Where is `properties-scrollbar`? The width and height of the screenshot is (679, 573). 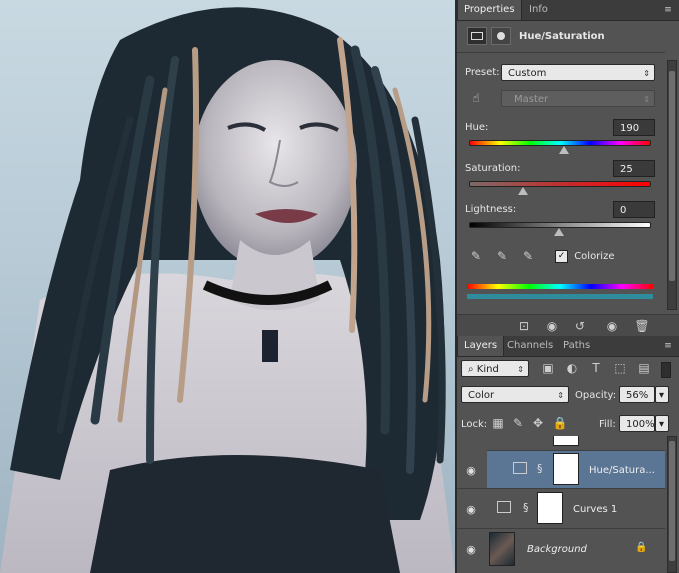
properties-scrollbar is located at coordinates (672, 185).